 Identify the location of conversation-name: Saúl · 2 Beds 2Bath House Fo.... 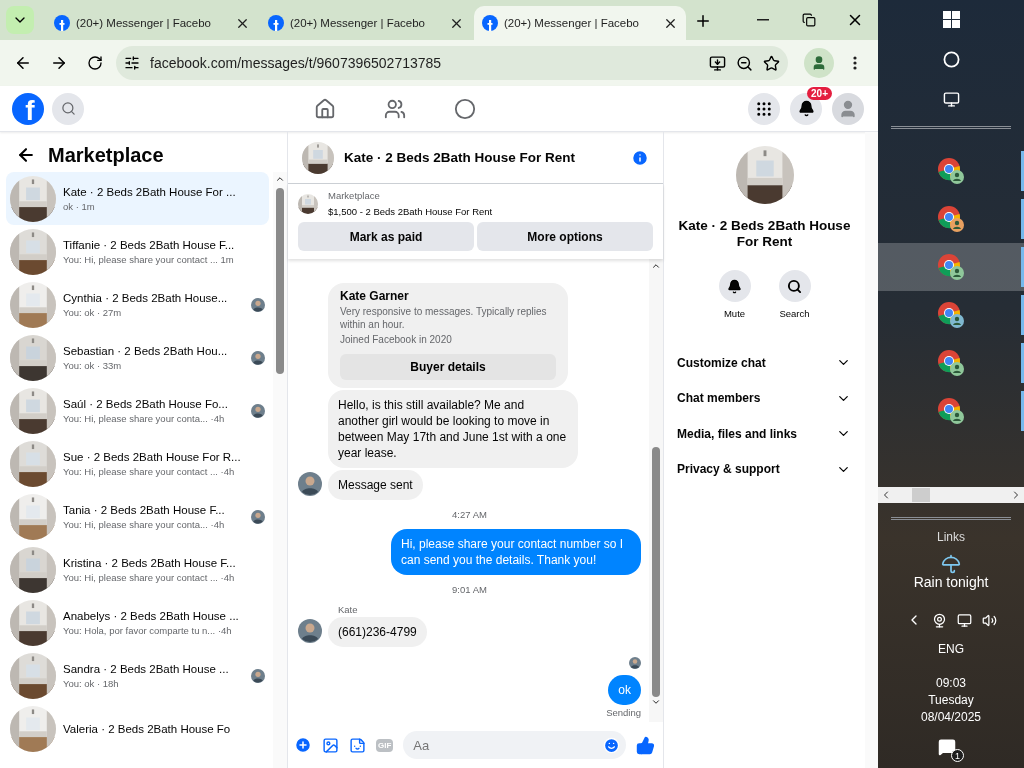
(145, 403).